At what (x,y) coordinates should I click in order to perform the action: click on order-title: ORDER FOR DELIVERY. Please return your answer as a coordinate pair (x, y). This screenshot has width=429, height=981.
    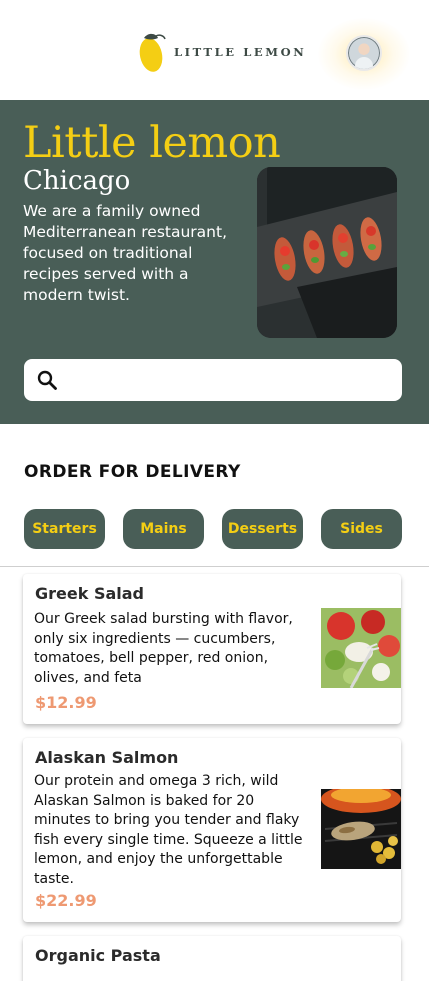
    Looking at the image, I should click on (132, 472).